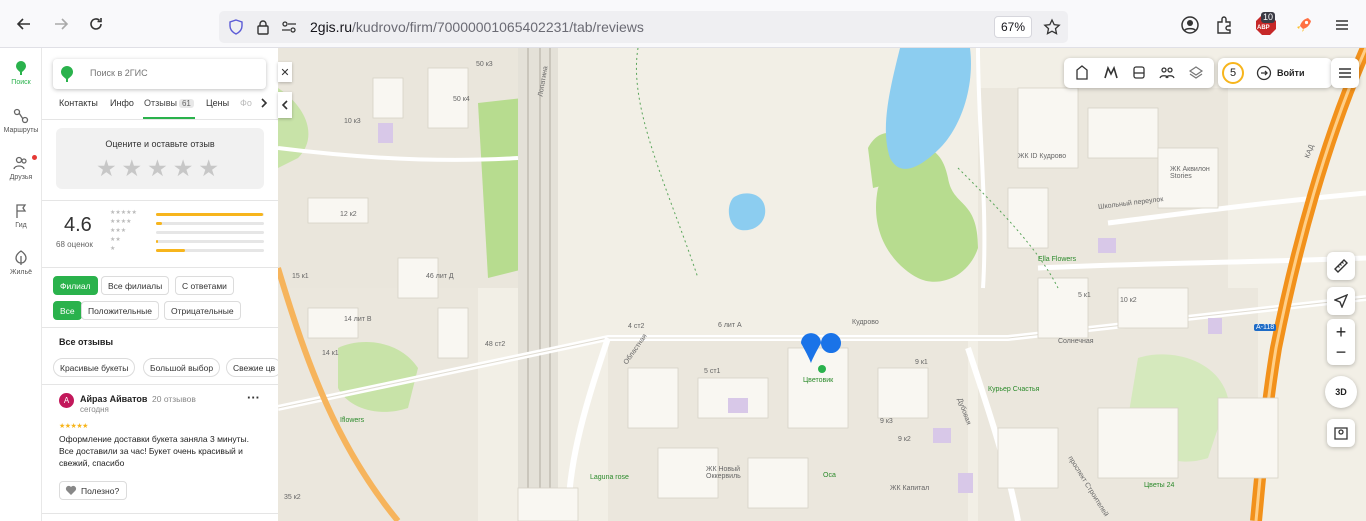 This screenshot has height=521, width=1366. What do you see at coordinates (1342, 25) in the screenshot?
I see `menu-icon` at bounding box center [1342, 25].